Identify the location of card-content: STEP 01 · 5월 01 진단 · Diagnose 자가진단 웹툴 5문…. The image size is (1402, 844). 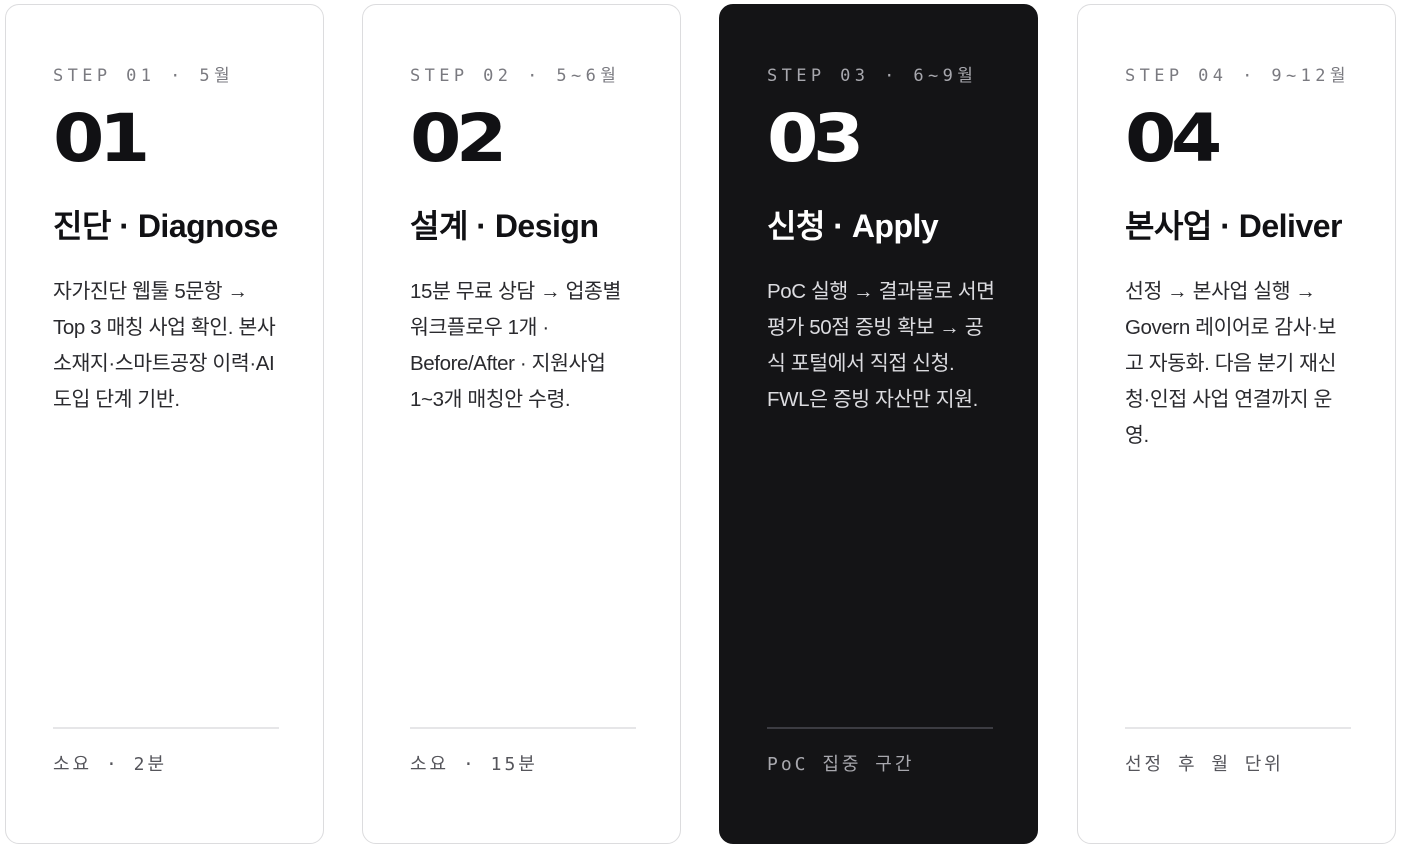
(167, 211).